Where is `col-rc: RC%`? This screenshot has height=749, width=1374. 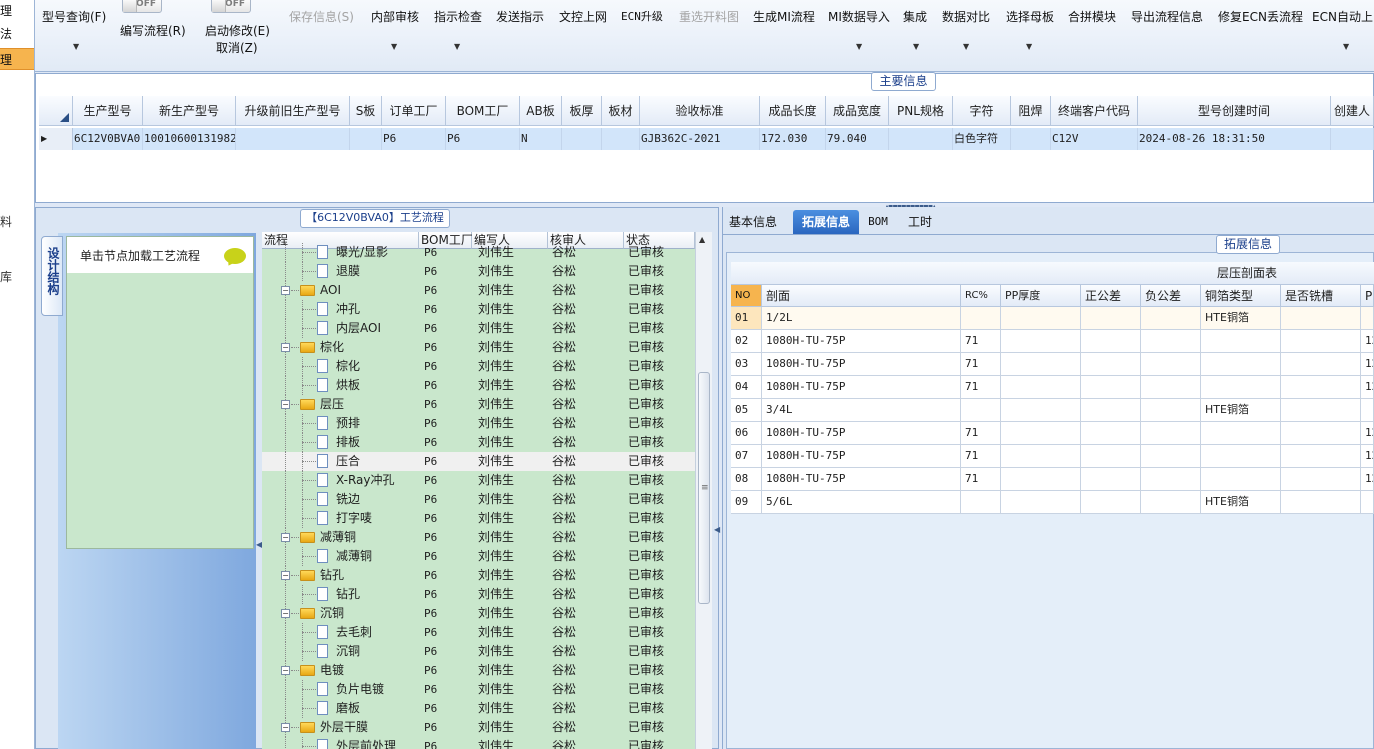
col-rc: RC% is located at coordinates (981, 296).